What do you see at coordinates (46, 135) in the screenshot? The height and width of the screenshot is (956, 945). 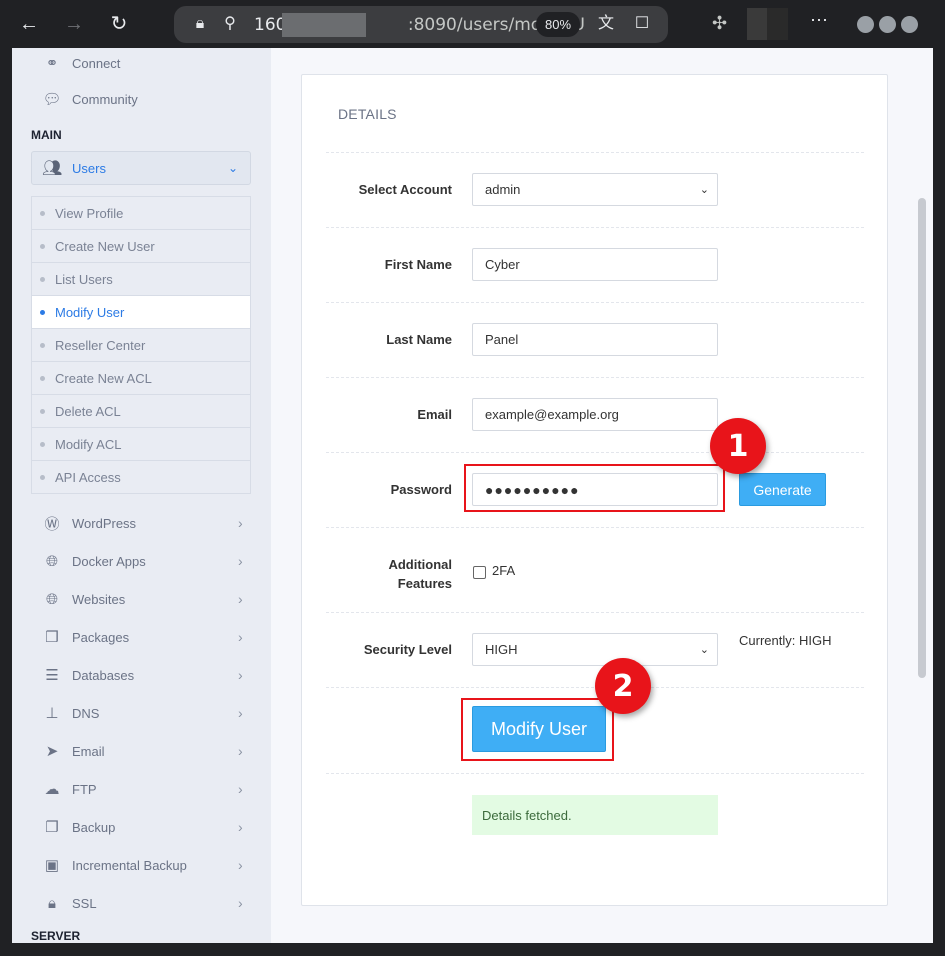 I see `section-label-main: MAIN` at bounding box center [46, 135].